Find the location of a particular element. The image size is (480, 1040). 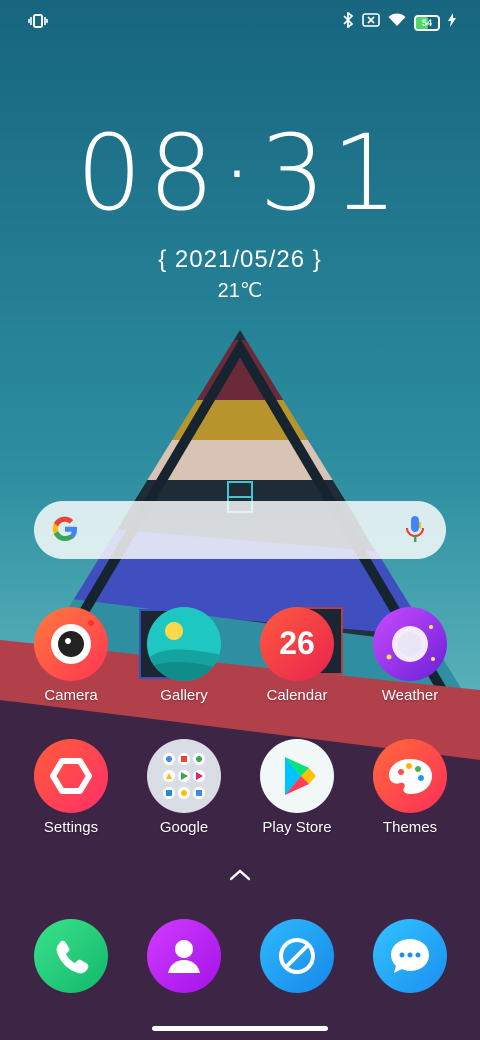

app-settings: Settings is located at coordinates (71, 787).